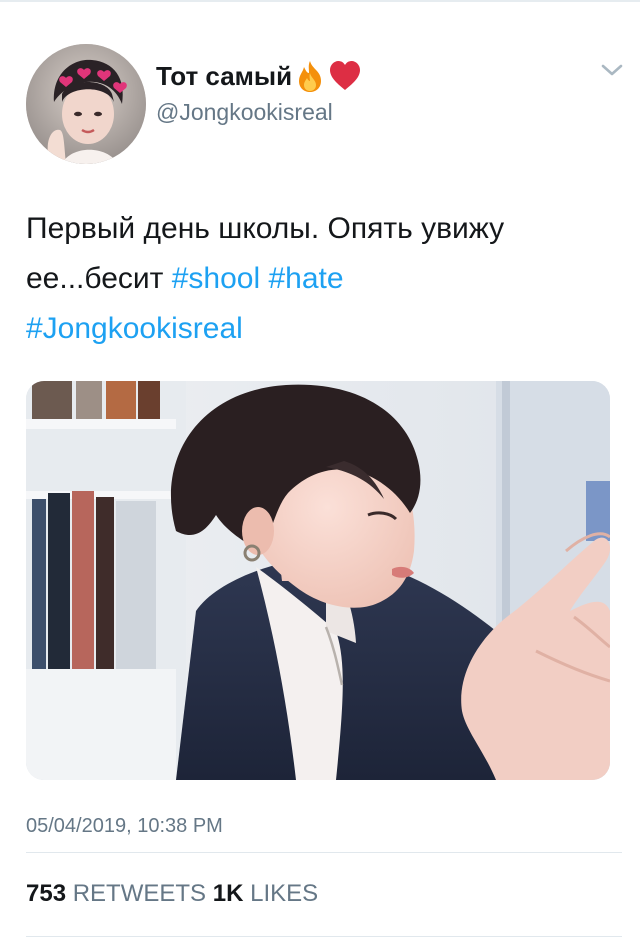  I want to click on avatar-photo-icon, so click(86, 104).